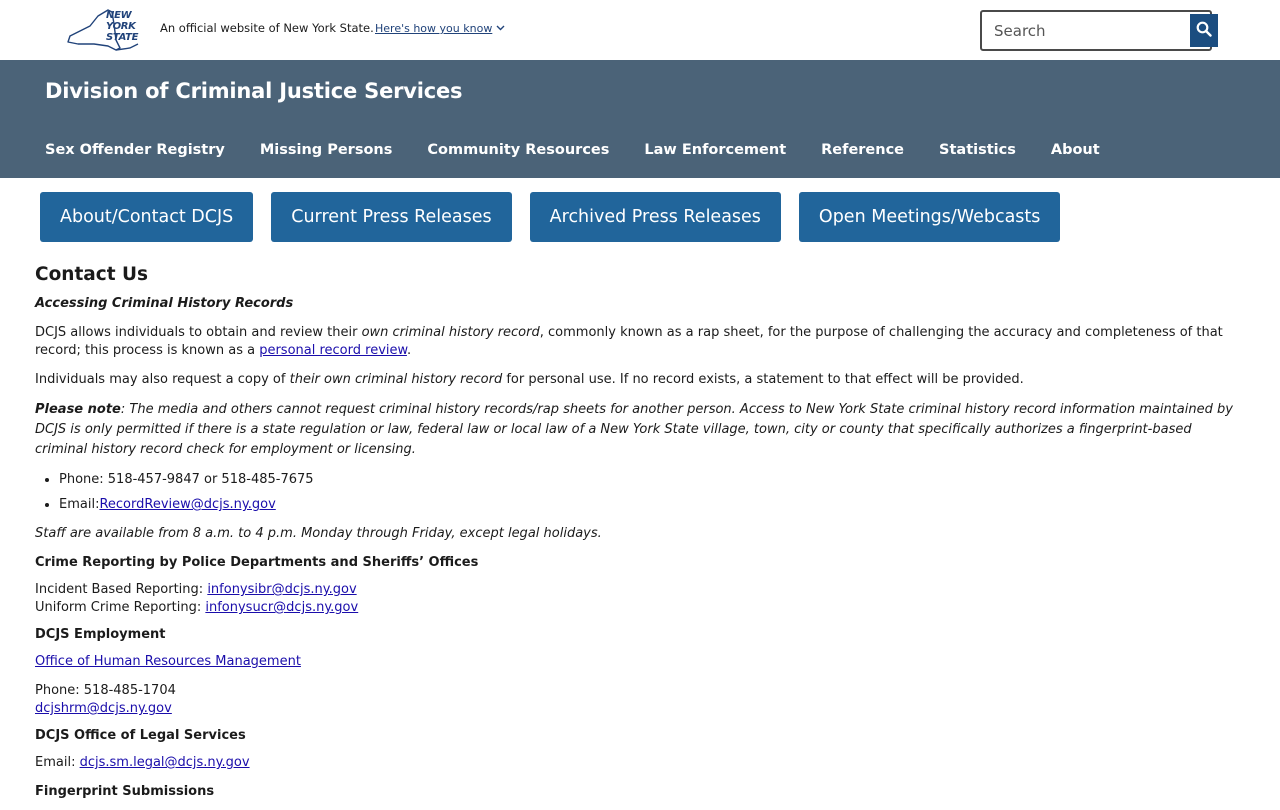 This screenshot has width=1280, height=810. What do you see at coordinates (92, 274) in the screenshot?
I see `page-title: Contact Us` at bounding box center [92, 274].